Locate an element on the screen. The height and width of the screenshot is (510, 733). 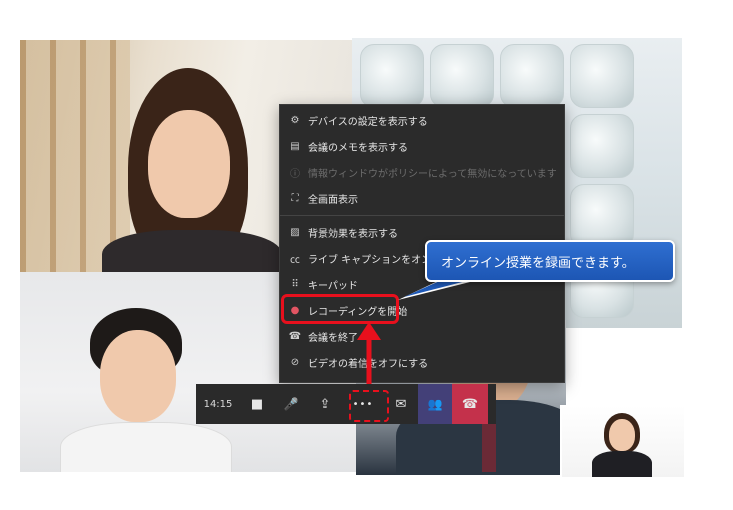
mic-button: 🎤 is located at coordinates (291, 404).